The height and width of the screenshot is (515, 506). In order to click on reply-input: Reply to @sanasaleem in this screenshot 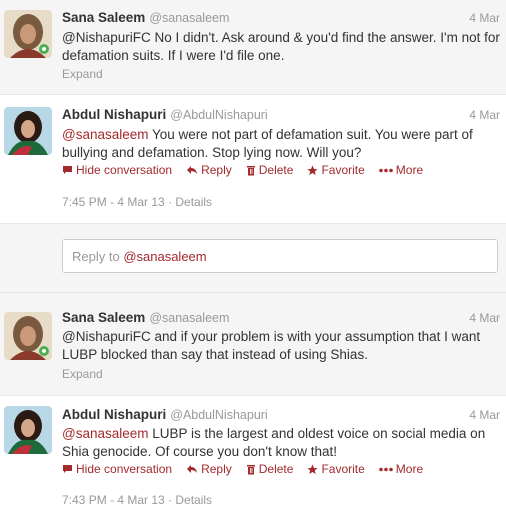, I will do `click(280, 256)`.